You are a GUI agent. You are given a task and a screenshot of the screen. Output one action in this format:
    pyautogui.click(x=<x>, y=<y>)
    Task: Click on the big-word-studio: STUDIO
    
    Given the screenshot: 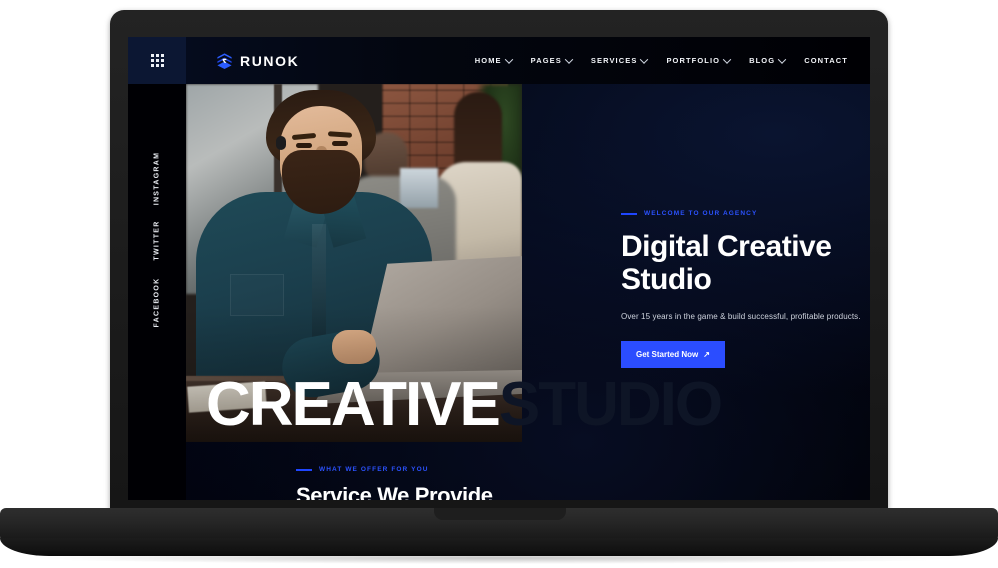 What is the action you would take?
    pyautogui.click(x=610, y=404)
    